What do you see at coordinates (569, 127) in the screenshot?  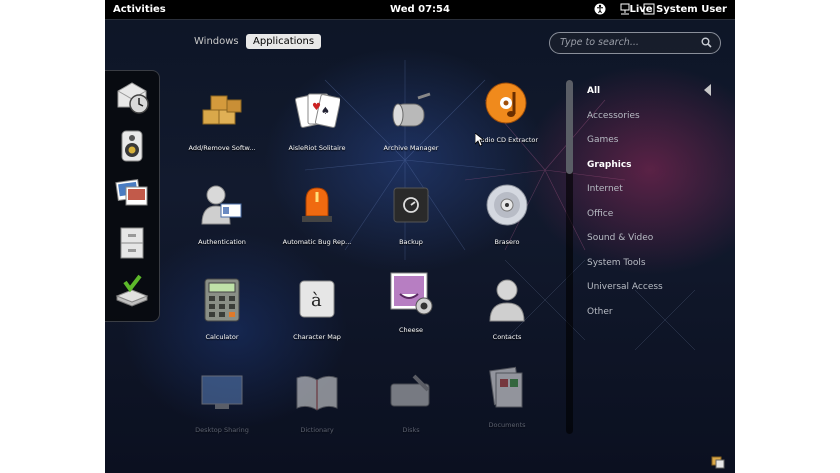 I see `scrollbar-thumb` at bounding box center [569, 127].